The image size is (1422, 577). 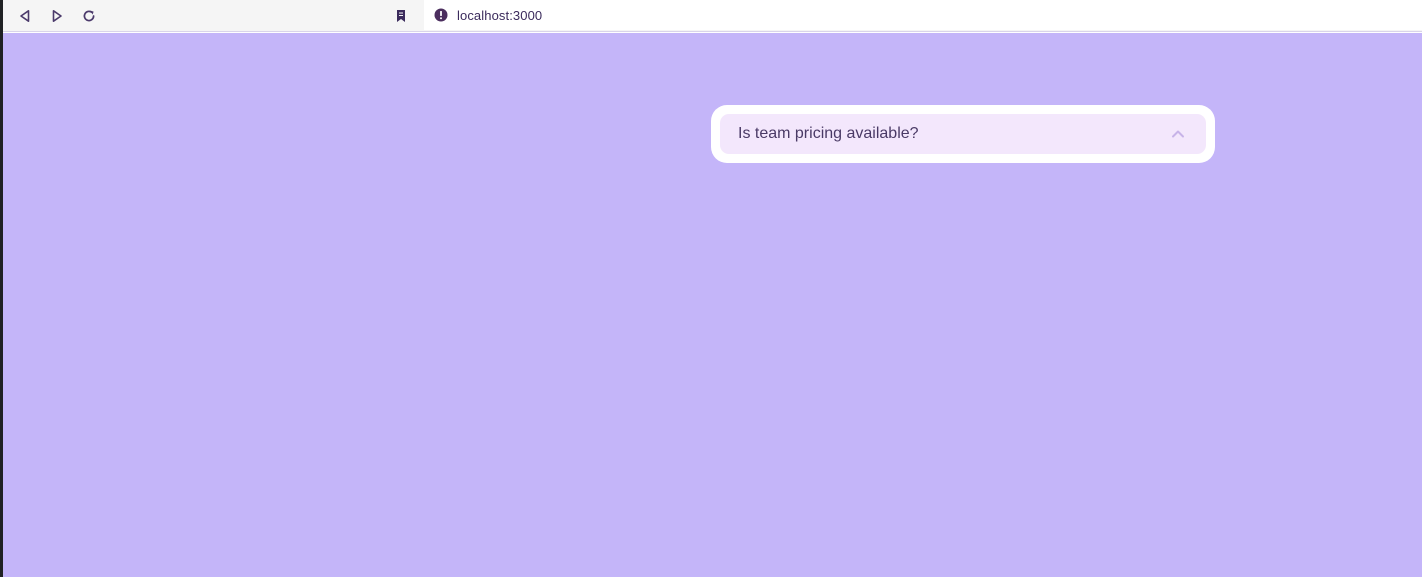 I want to click on bookmark-button, so click(x=401, y=16).